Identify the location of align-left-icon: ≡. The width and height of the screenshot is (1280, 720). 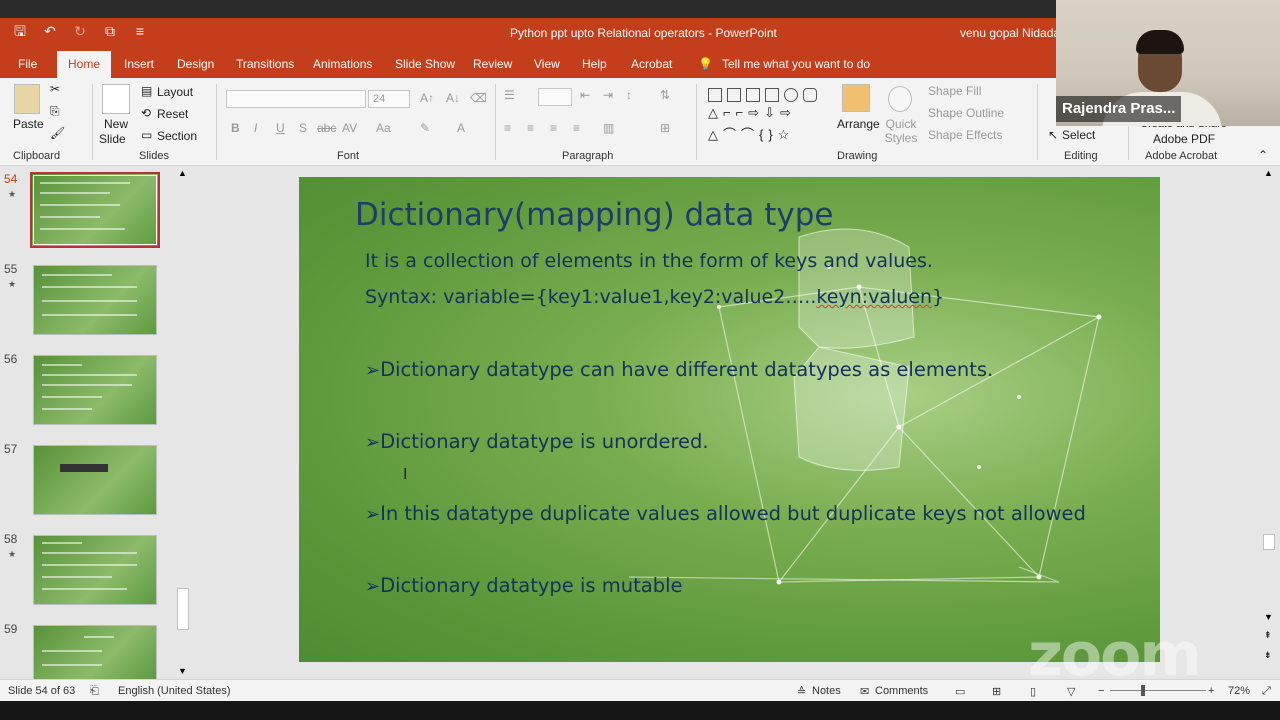
(507, 128).